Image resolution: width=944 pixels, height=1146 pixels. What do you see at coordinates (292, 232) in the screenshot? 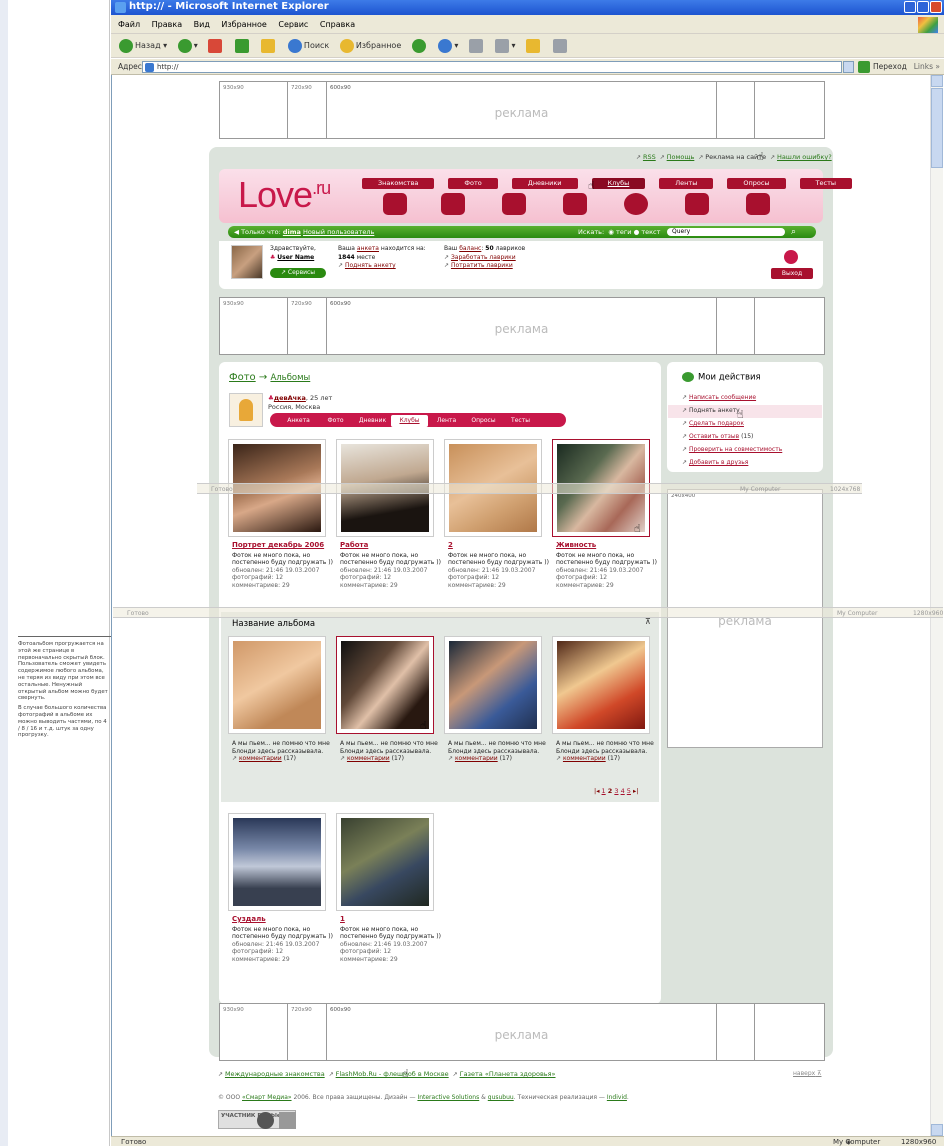
I see `recent-user-link: dima` at bounding box center [292, 232].